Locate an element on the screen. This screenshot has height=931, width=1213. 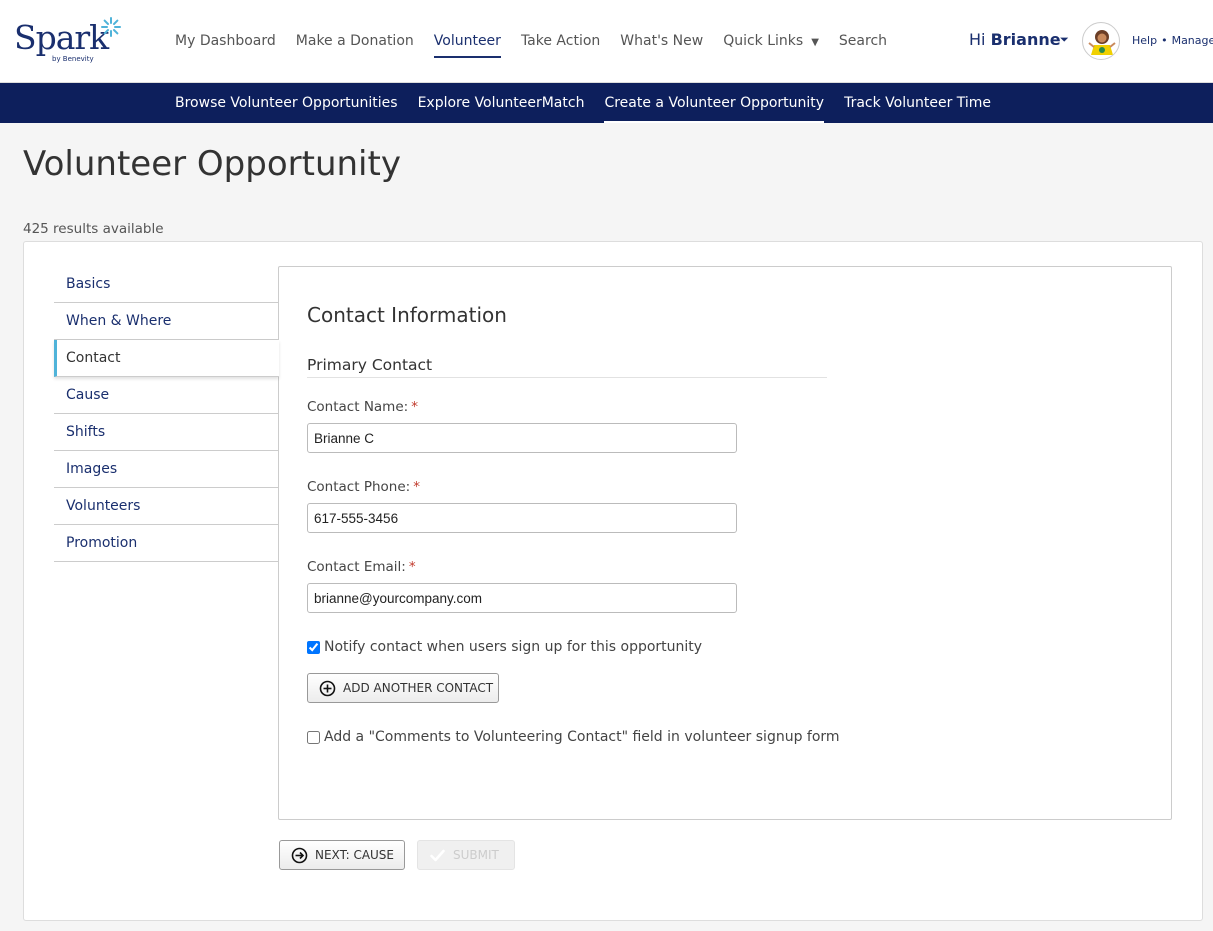
next-cause-label: NEXT: CAUSE is located at coordinates (355, 855).